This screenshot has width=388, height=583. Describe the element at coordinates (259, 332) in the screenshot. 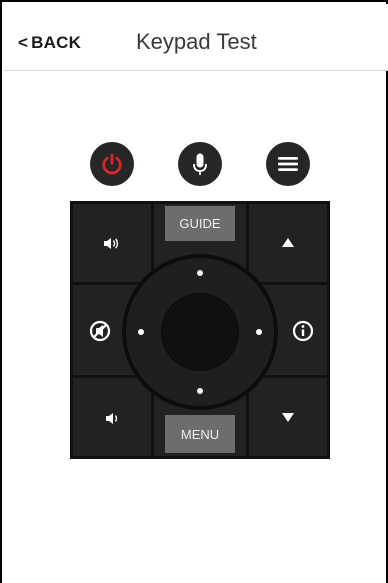

I see `dpad-right-button` at that location.